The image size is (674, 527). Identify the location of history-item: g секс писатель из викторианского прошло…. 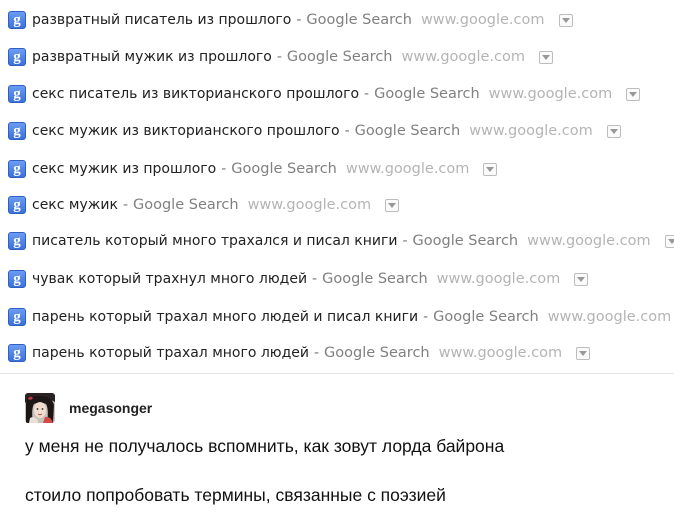
(324, 94).